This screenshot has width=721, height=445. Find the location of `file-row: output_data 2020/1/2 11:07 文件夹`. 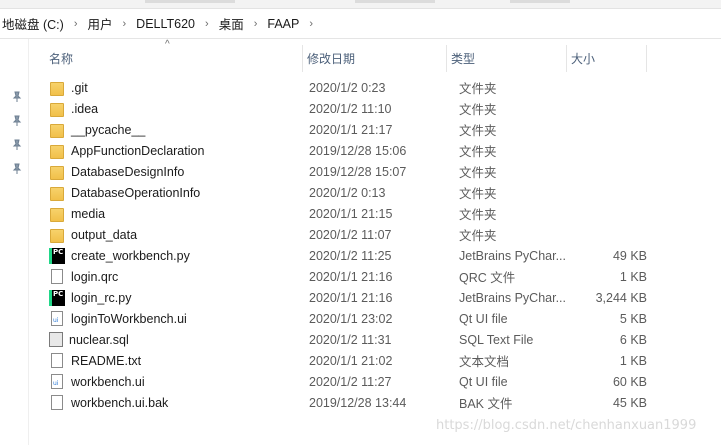

file-row: output_data 2020/1/2 11:07 文件夹 is located at coordinates (370, 234).